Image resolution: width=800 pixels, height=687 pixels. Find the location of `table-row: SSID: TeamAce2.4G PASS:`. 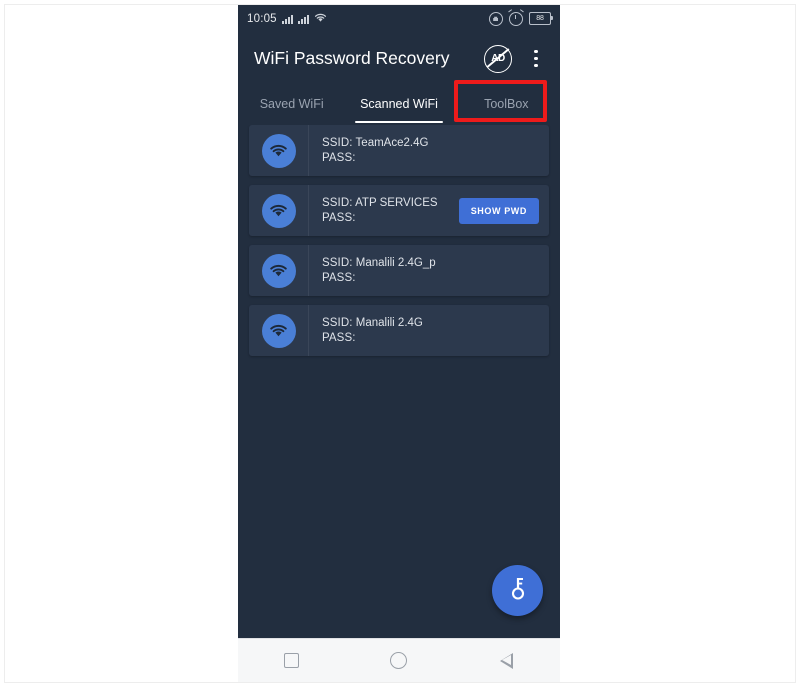

table-row: SSID: TeamAce2.4G PASS: is located at coordinates (399, 150).